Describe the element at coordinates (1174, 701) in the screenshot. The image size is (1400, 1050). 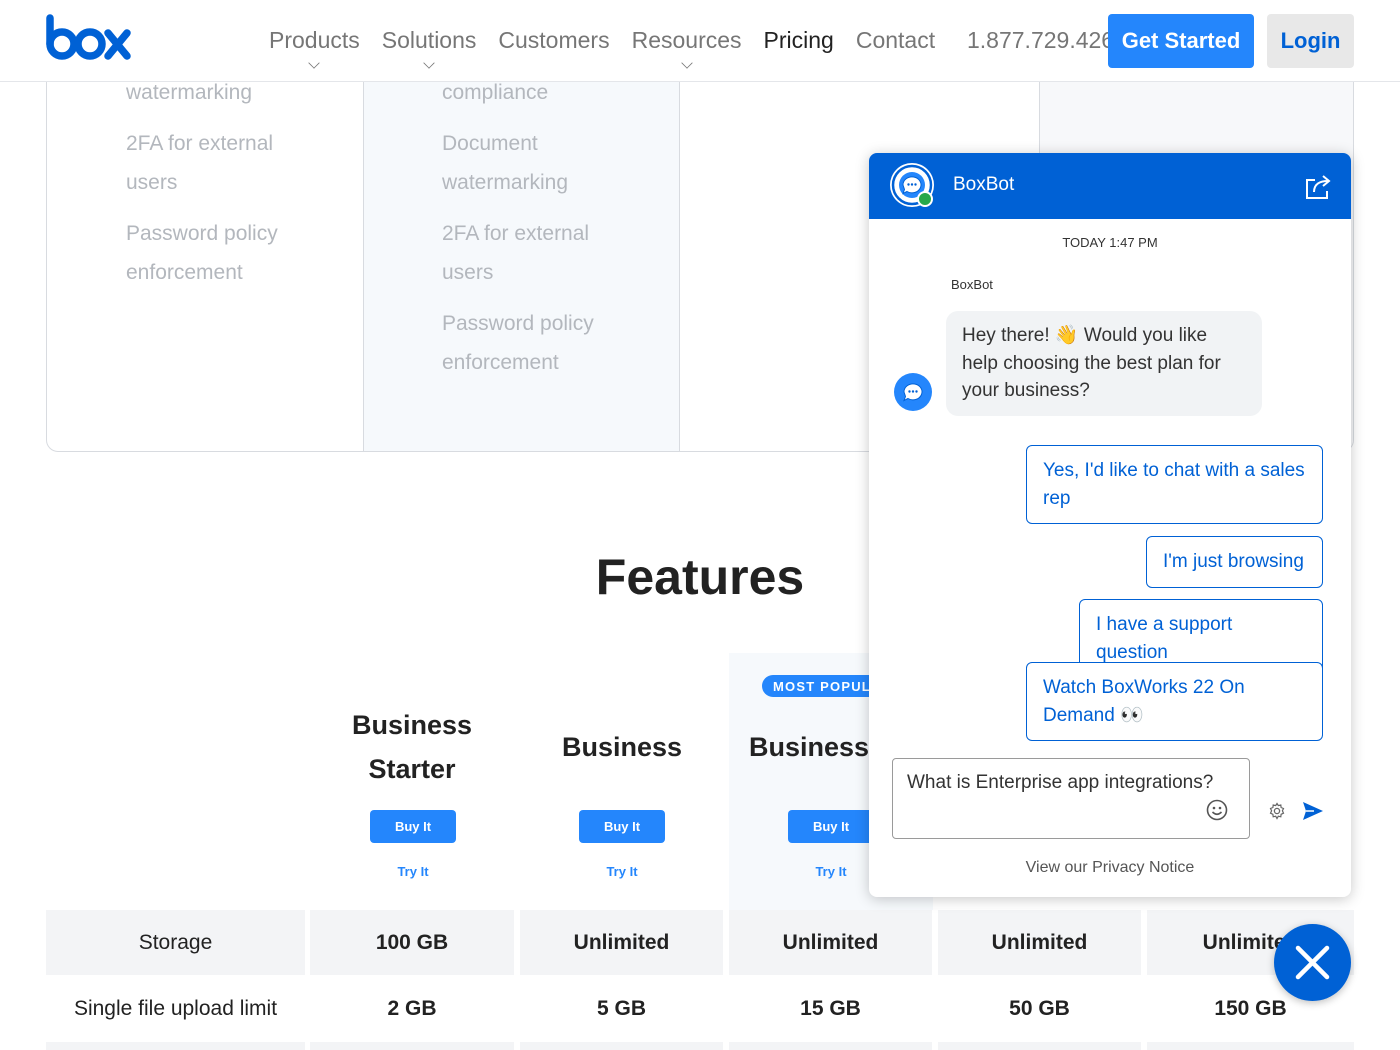
I see `quick-reply-boxworks: Watch BoxWorks 22 On Demand 👀` at that location.